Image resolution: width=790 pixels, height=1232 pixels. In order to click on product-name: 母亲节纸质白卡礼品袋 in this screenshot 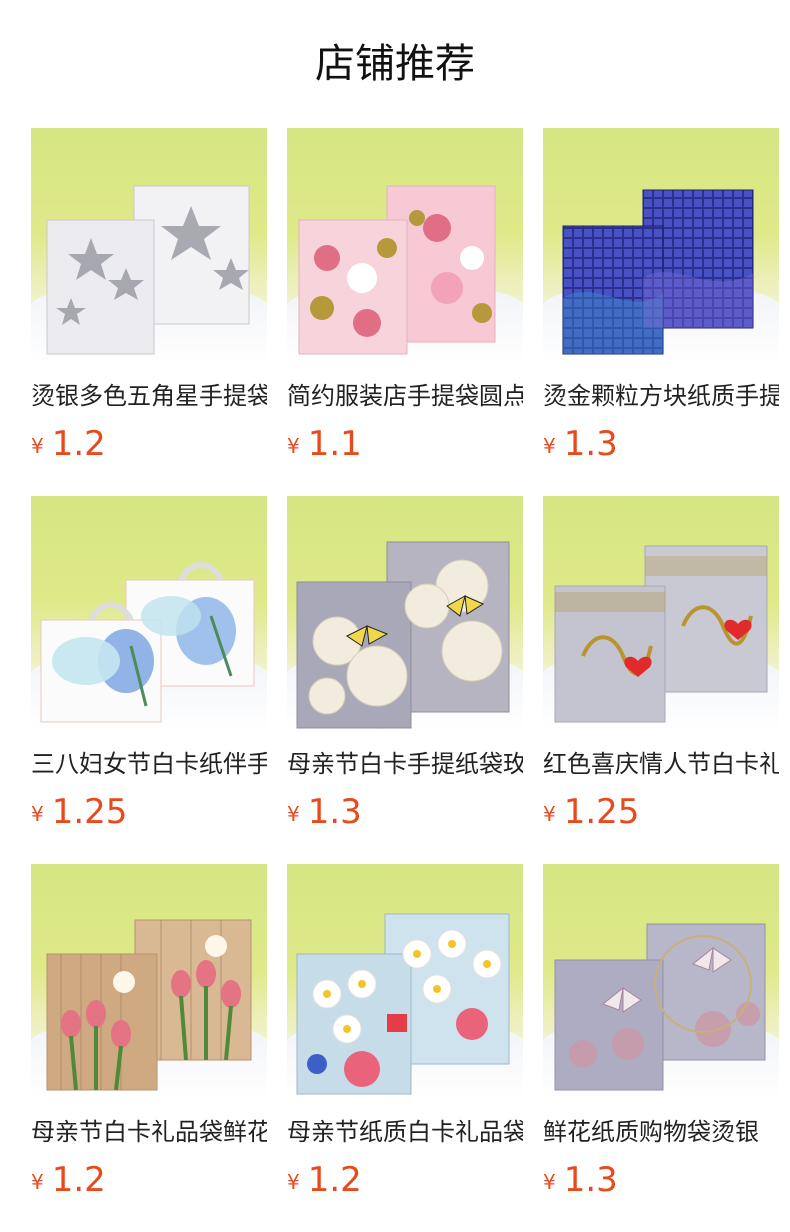, I will do `click(405, 1132)`.